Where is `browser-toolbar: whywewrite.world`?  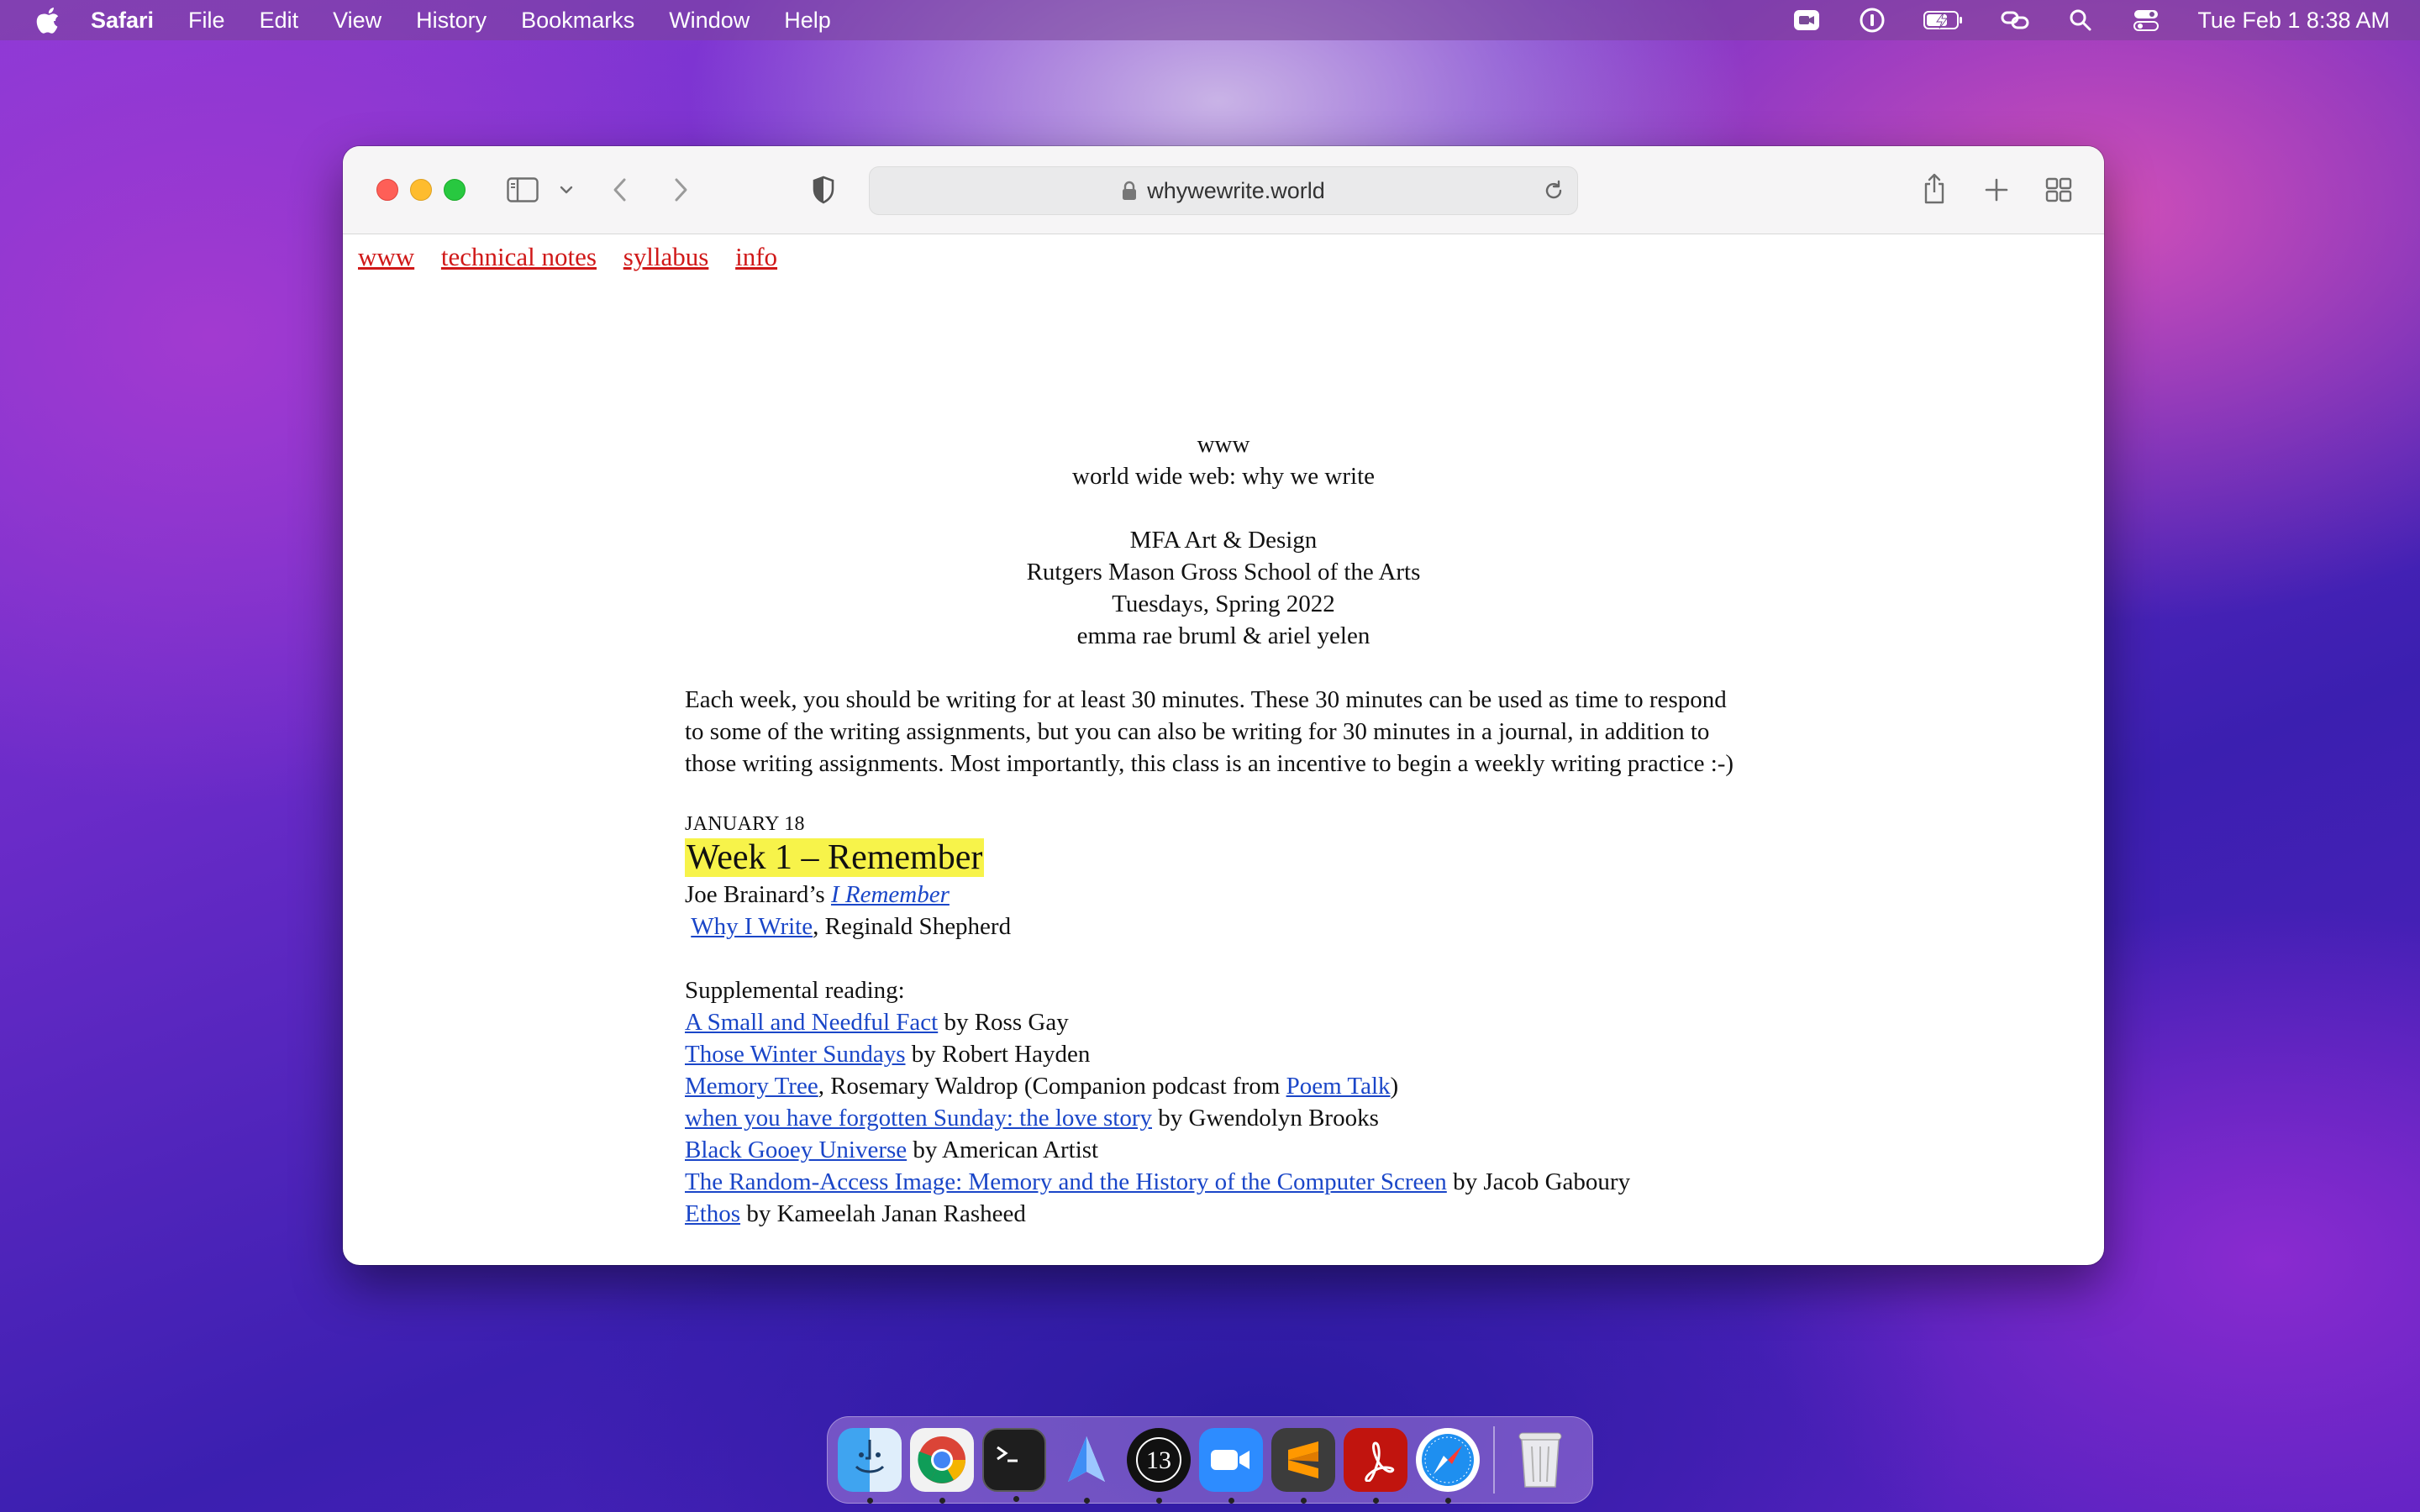 browser-toolbar: whywewrite.world is located at coordinates (1224, 190).